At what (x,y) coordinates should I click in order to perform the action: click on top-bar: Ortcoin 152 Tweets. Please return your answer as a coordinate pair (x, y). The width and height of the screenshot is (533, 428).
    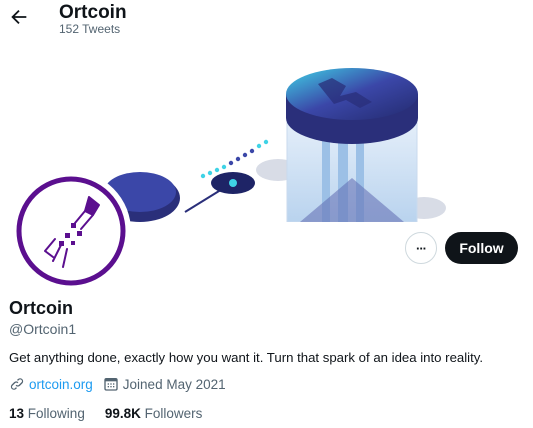
    Looking at the image, I should click on (266, 24).